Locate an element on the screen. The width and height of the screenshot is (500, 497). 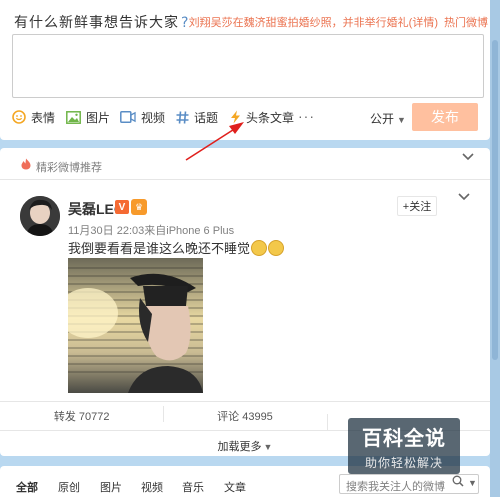
fire-icon is located at coordinates (26, 164).